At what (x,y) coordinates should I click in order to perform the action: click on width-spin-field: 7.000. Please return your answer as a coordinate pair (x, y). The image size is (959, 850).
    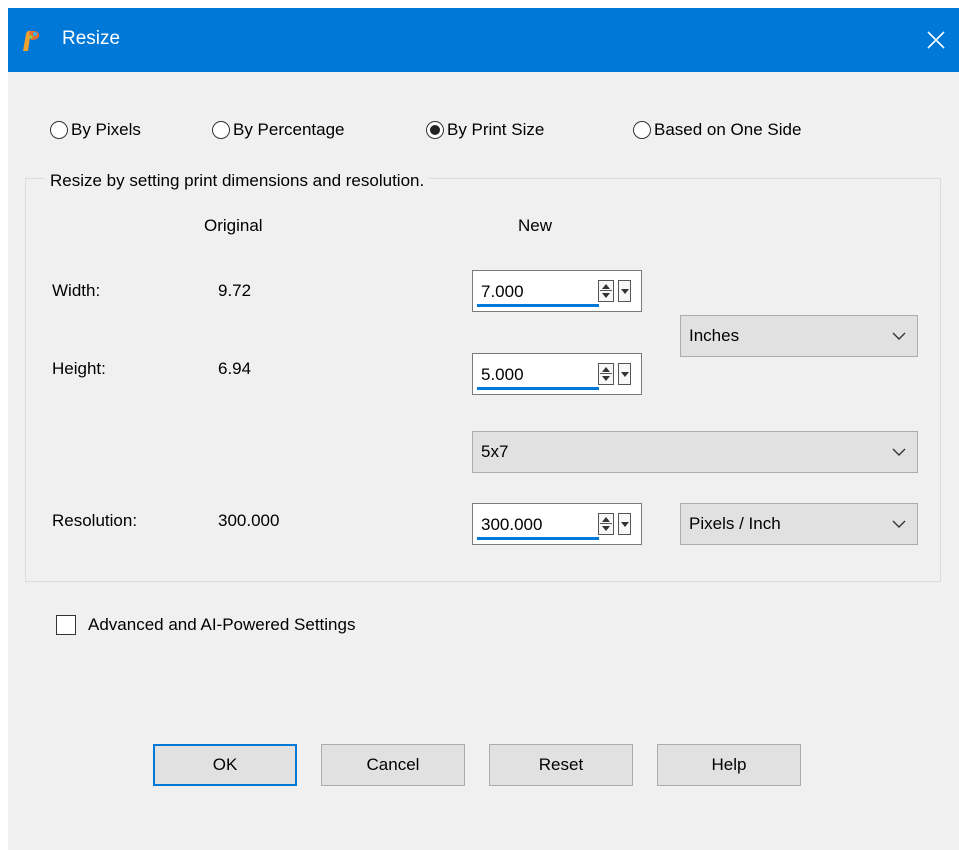
    Looking at the image, I should click on (557, 291).